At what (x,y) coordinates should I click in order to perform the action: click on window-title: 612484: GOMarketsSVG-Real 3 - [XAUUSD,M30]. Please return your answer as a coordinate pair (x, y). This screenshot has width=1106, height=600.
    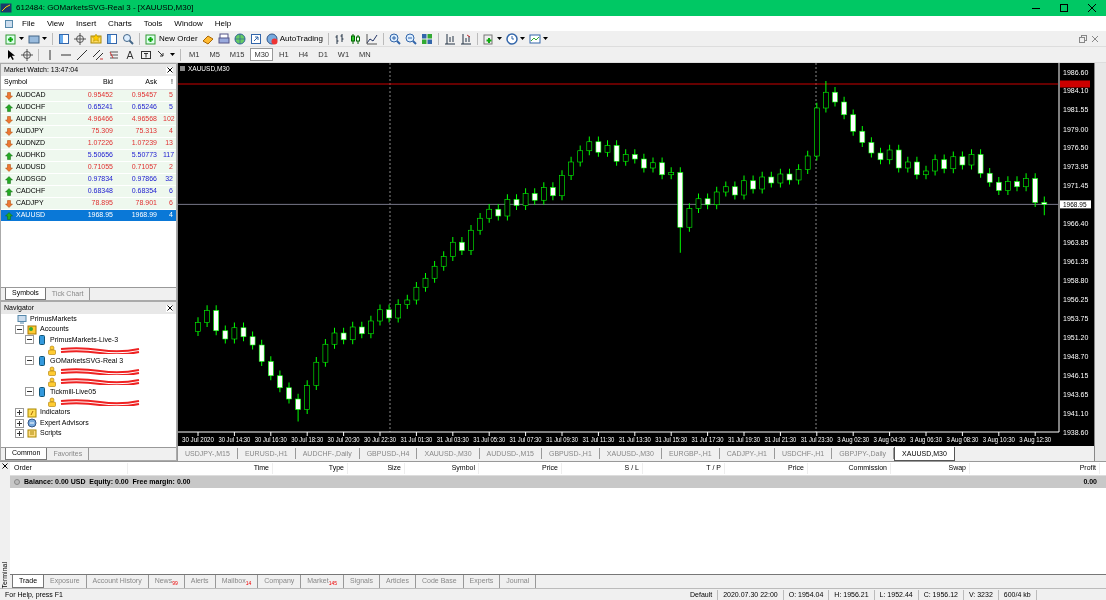
    Looking at the image, I should click on (105, 8).